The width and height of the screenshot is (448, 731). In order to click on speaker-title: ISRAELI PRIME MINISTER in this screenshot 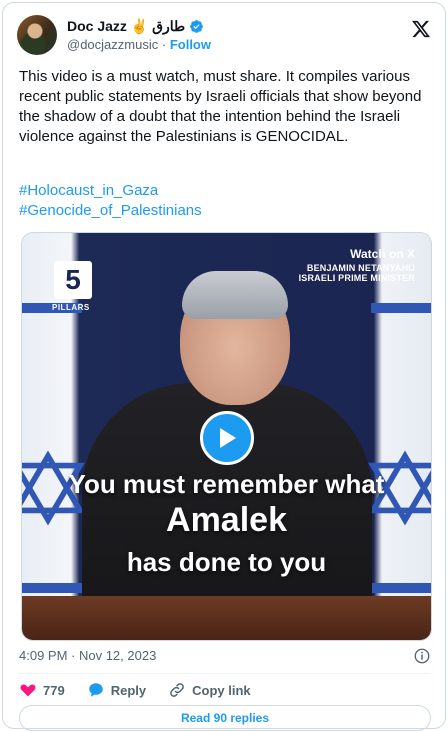, I will do `click(356, 278)`.